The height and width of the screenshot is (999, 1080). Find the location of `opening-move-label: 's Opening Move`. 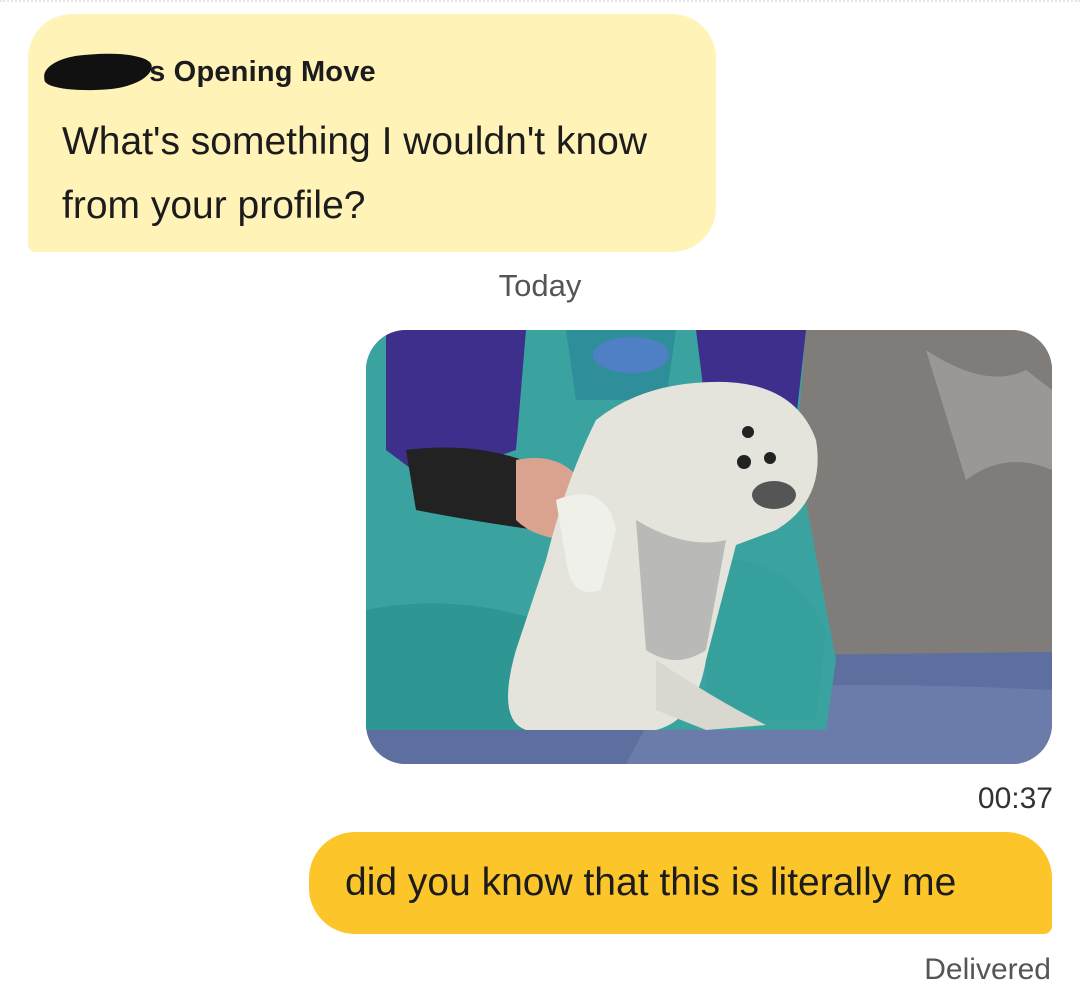

opening-move-label: 's Opening Move is located at coordinates (259, 71).